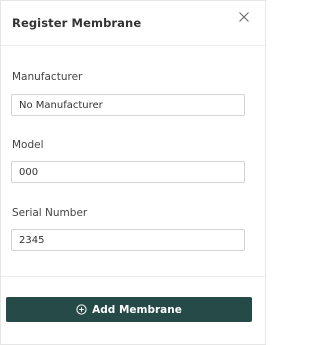  I want to click on footer-divider, so click(133, 276).